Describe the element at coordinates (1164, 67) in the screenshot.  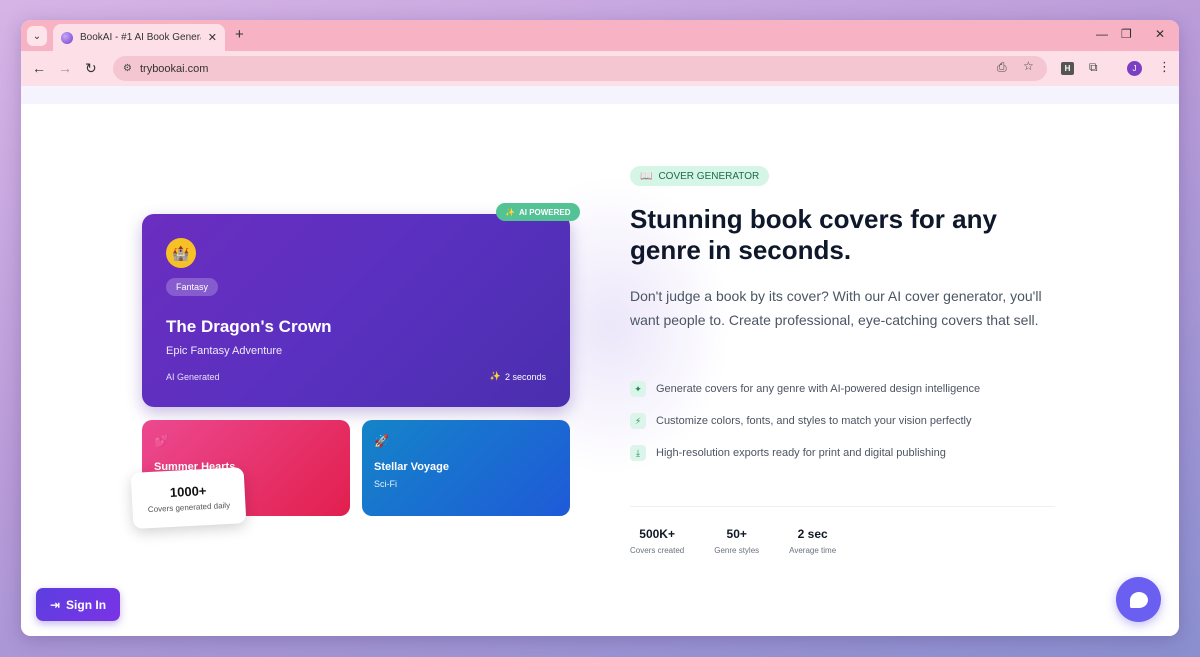
I see `browser-menu-icon: ⋮` at that location.